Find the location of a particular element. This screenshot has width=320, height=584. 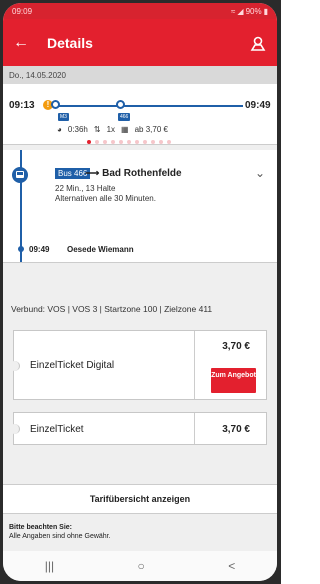

bus-duration-stops: 22 Min., 13 Halte is located at coordinates (85, 188).